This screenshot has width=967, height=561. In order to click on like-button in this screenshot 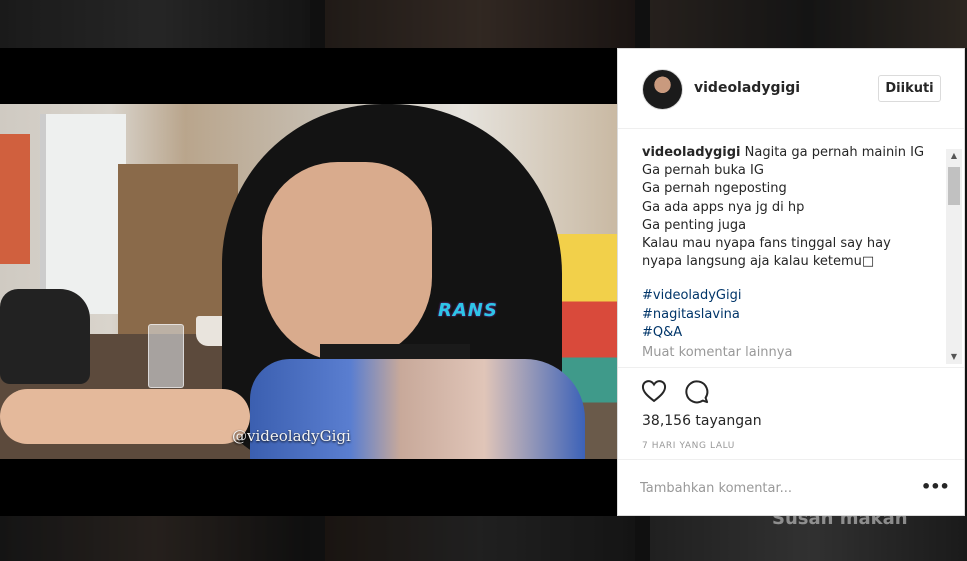, I will do `click(654, 391)`.